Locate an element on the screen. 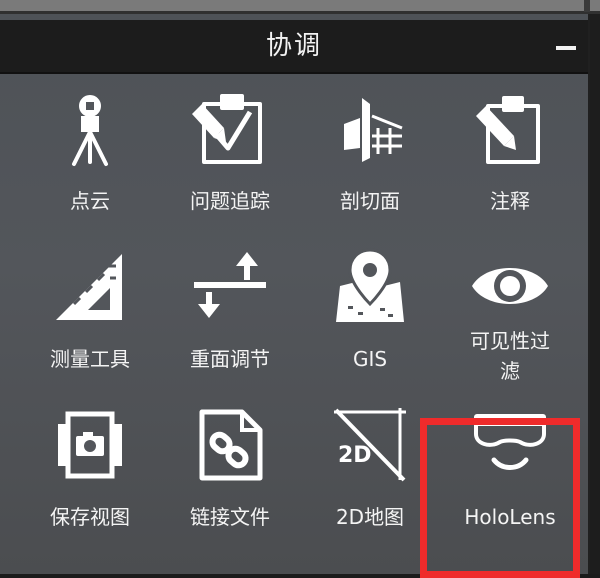  annotation-clipboard-icon is located at coordinates (510, 128).